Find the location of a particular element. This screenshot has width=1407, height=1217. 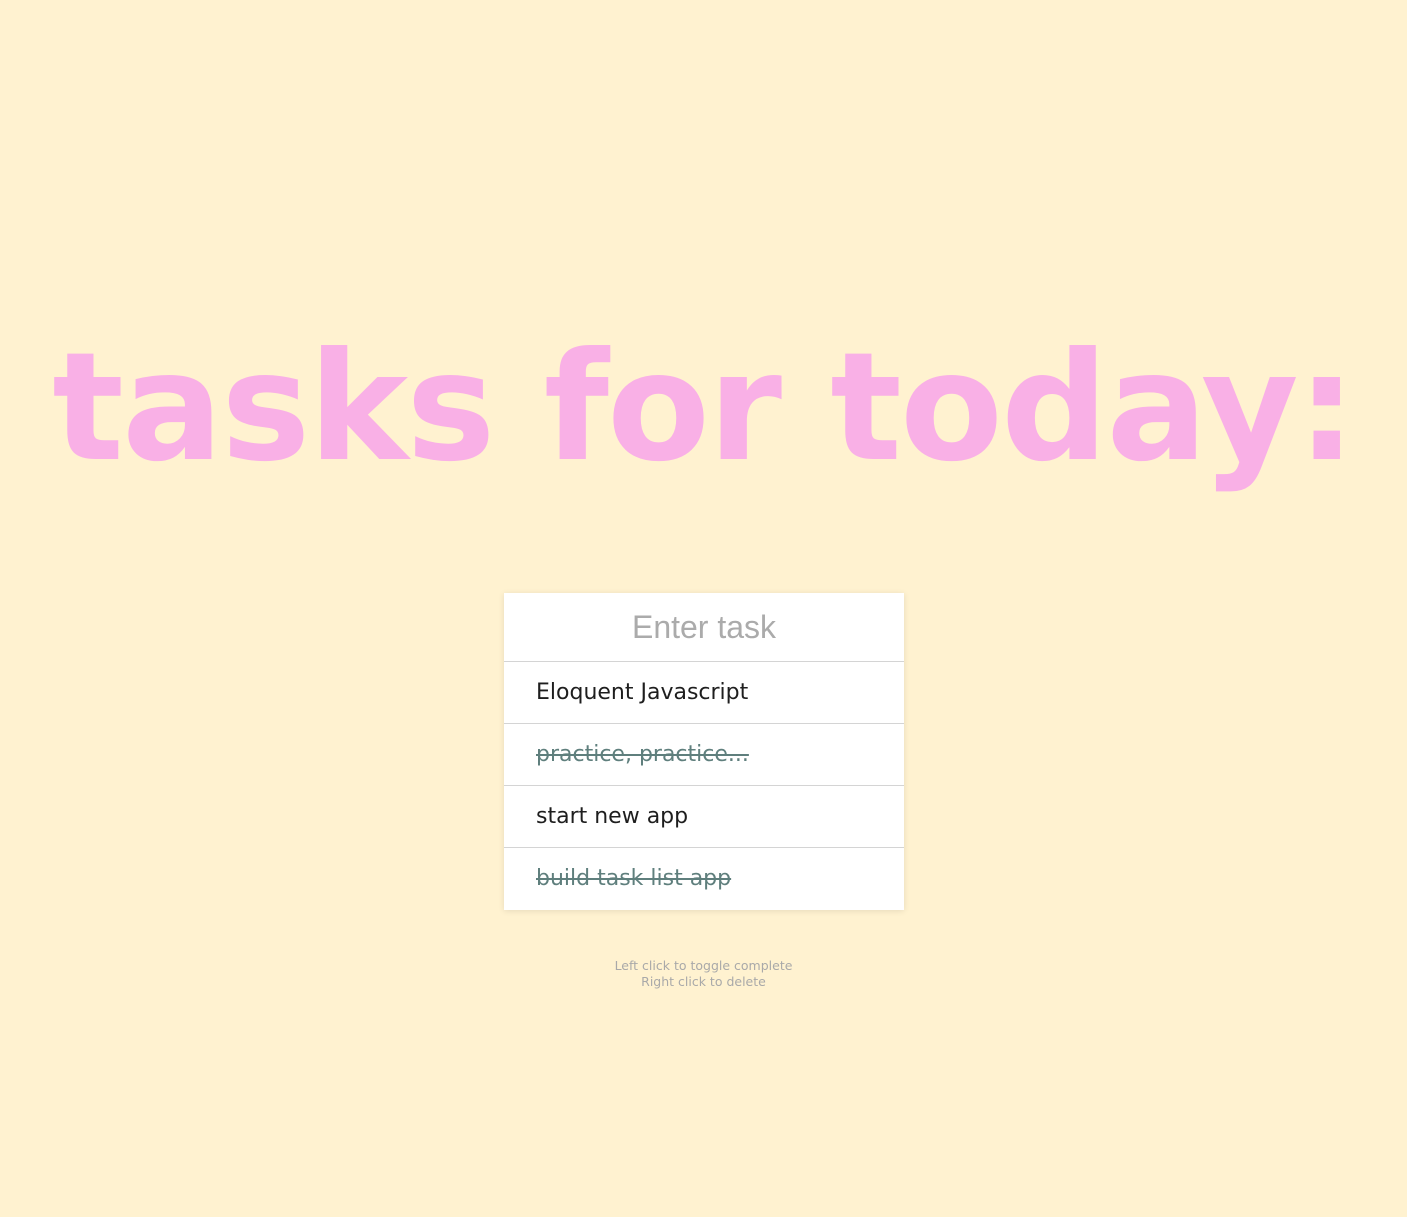

page-title: tasks for today: is located at coordinates (704, 408).